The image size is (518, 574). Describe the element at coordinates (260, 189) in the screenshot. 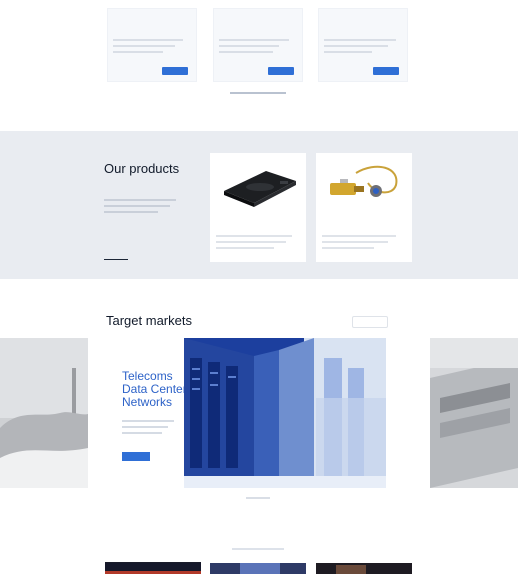

I see `network-module-image` at that location.